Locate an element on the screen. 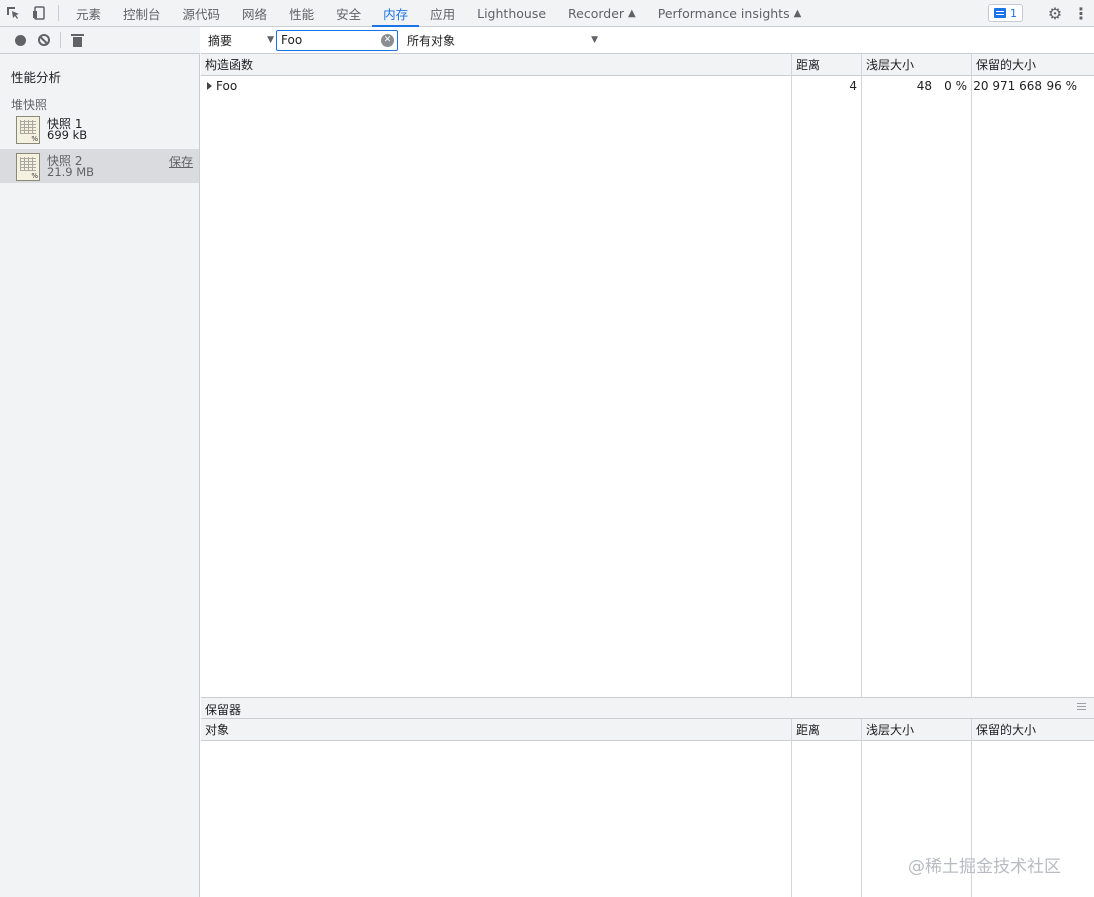 This screenshot has width=1094, height=897. distance-cell: 4 is located at coordinates (853, 86).